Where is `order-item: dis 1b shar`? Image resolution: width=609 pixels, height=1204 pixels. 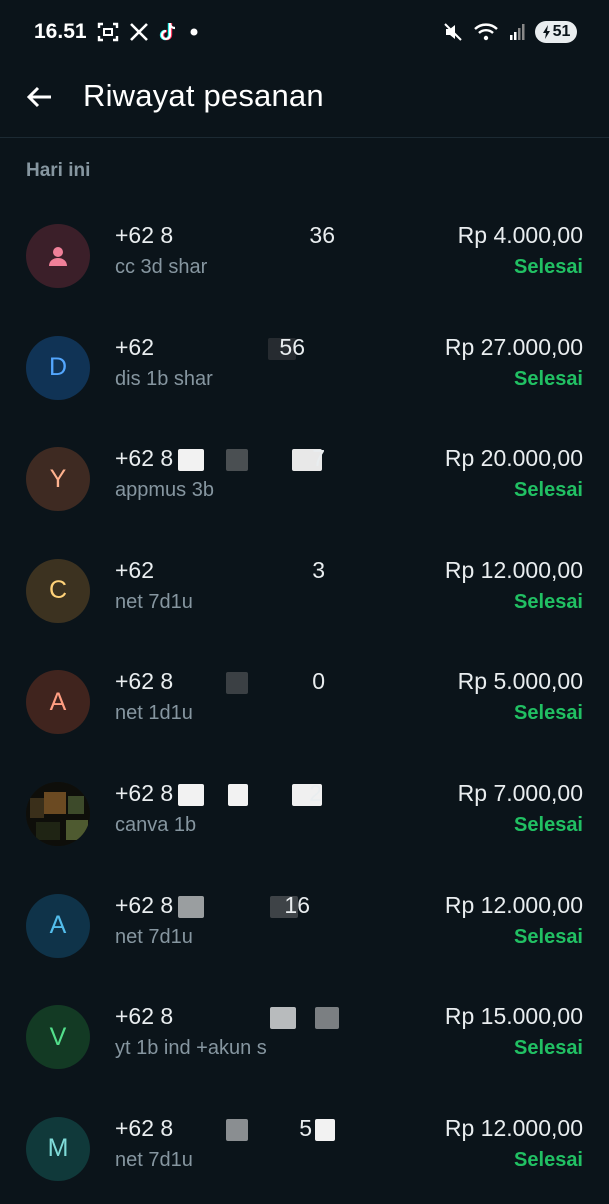 order-item: dis 1b shar is located at coordinates (164, 378).